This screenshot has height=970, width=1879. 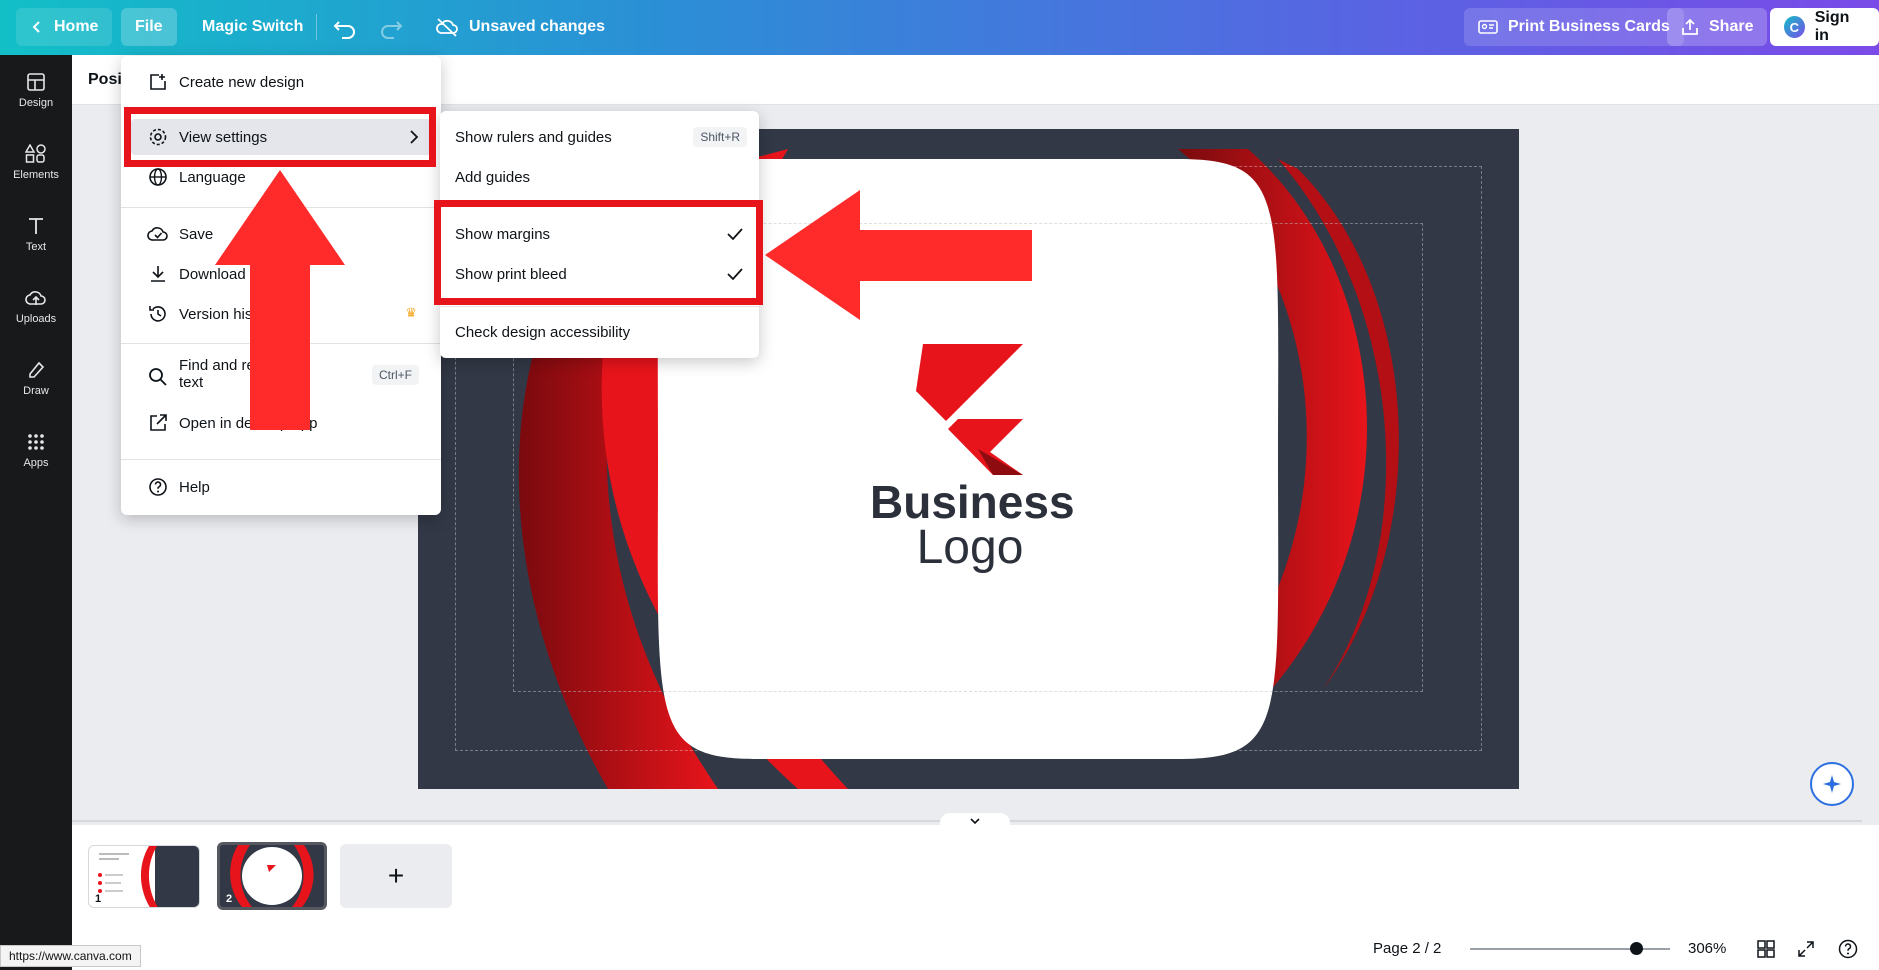 What do you see at coordinates (196, 234) in the screenshot?
I see `menu-label: Save` at bounding box center [196, 234].